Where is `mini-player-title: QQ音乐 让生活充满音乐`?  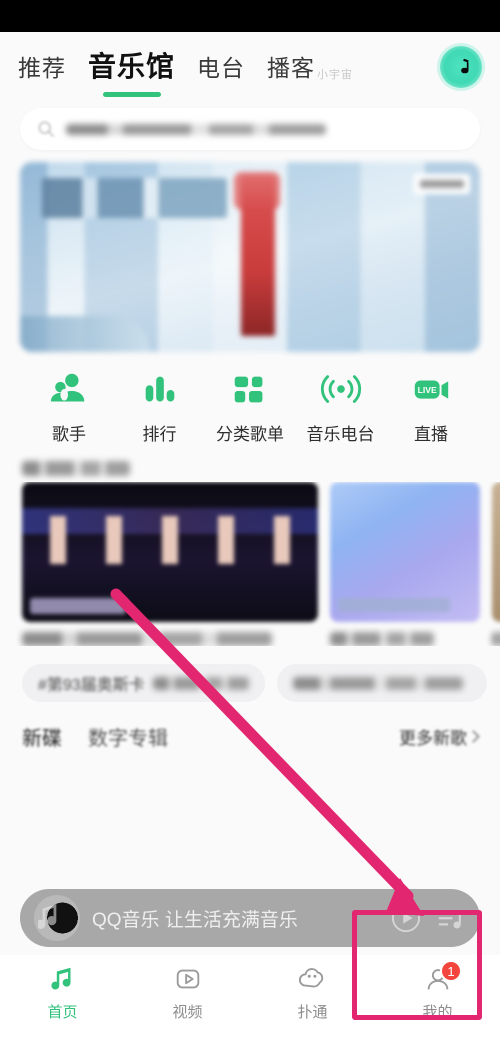
mini-player-title: QQ音乐 让生活充满音乐 is located at coordinates (195, 920).